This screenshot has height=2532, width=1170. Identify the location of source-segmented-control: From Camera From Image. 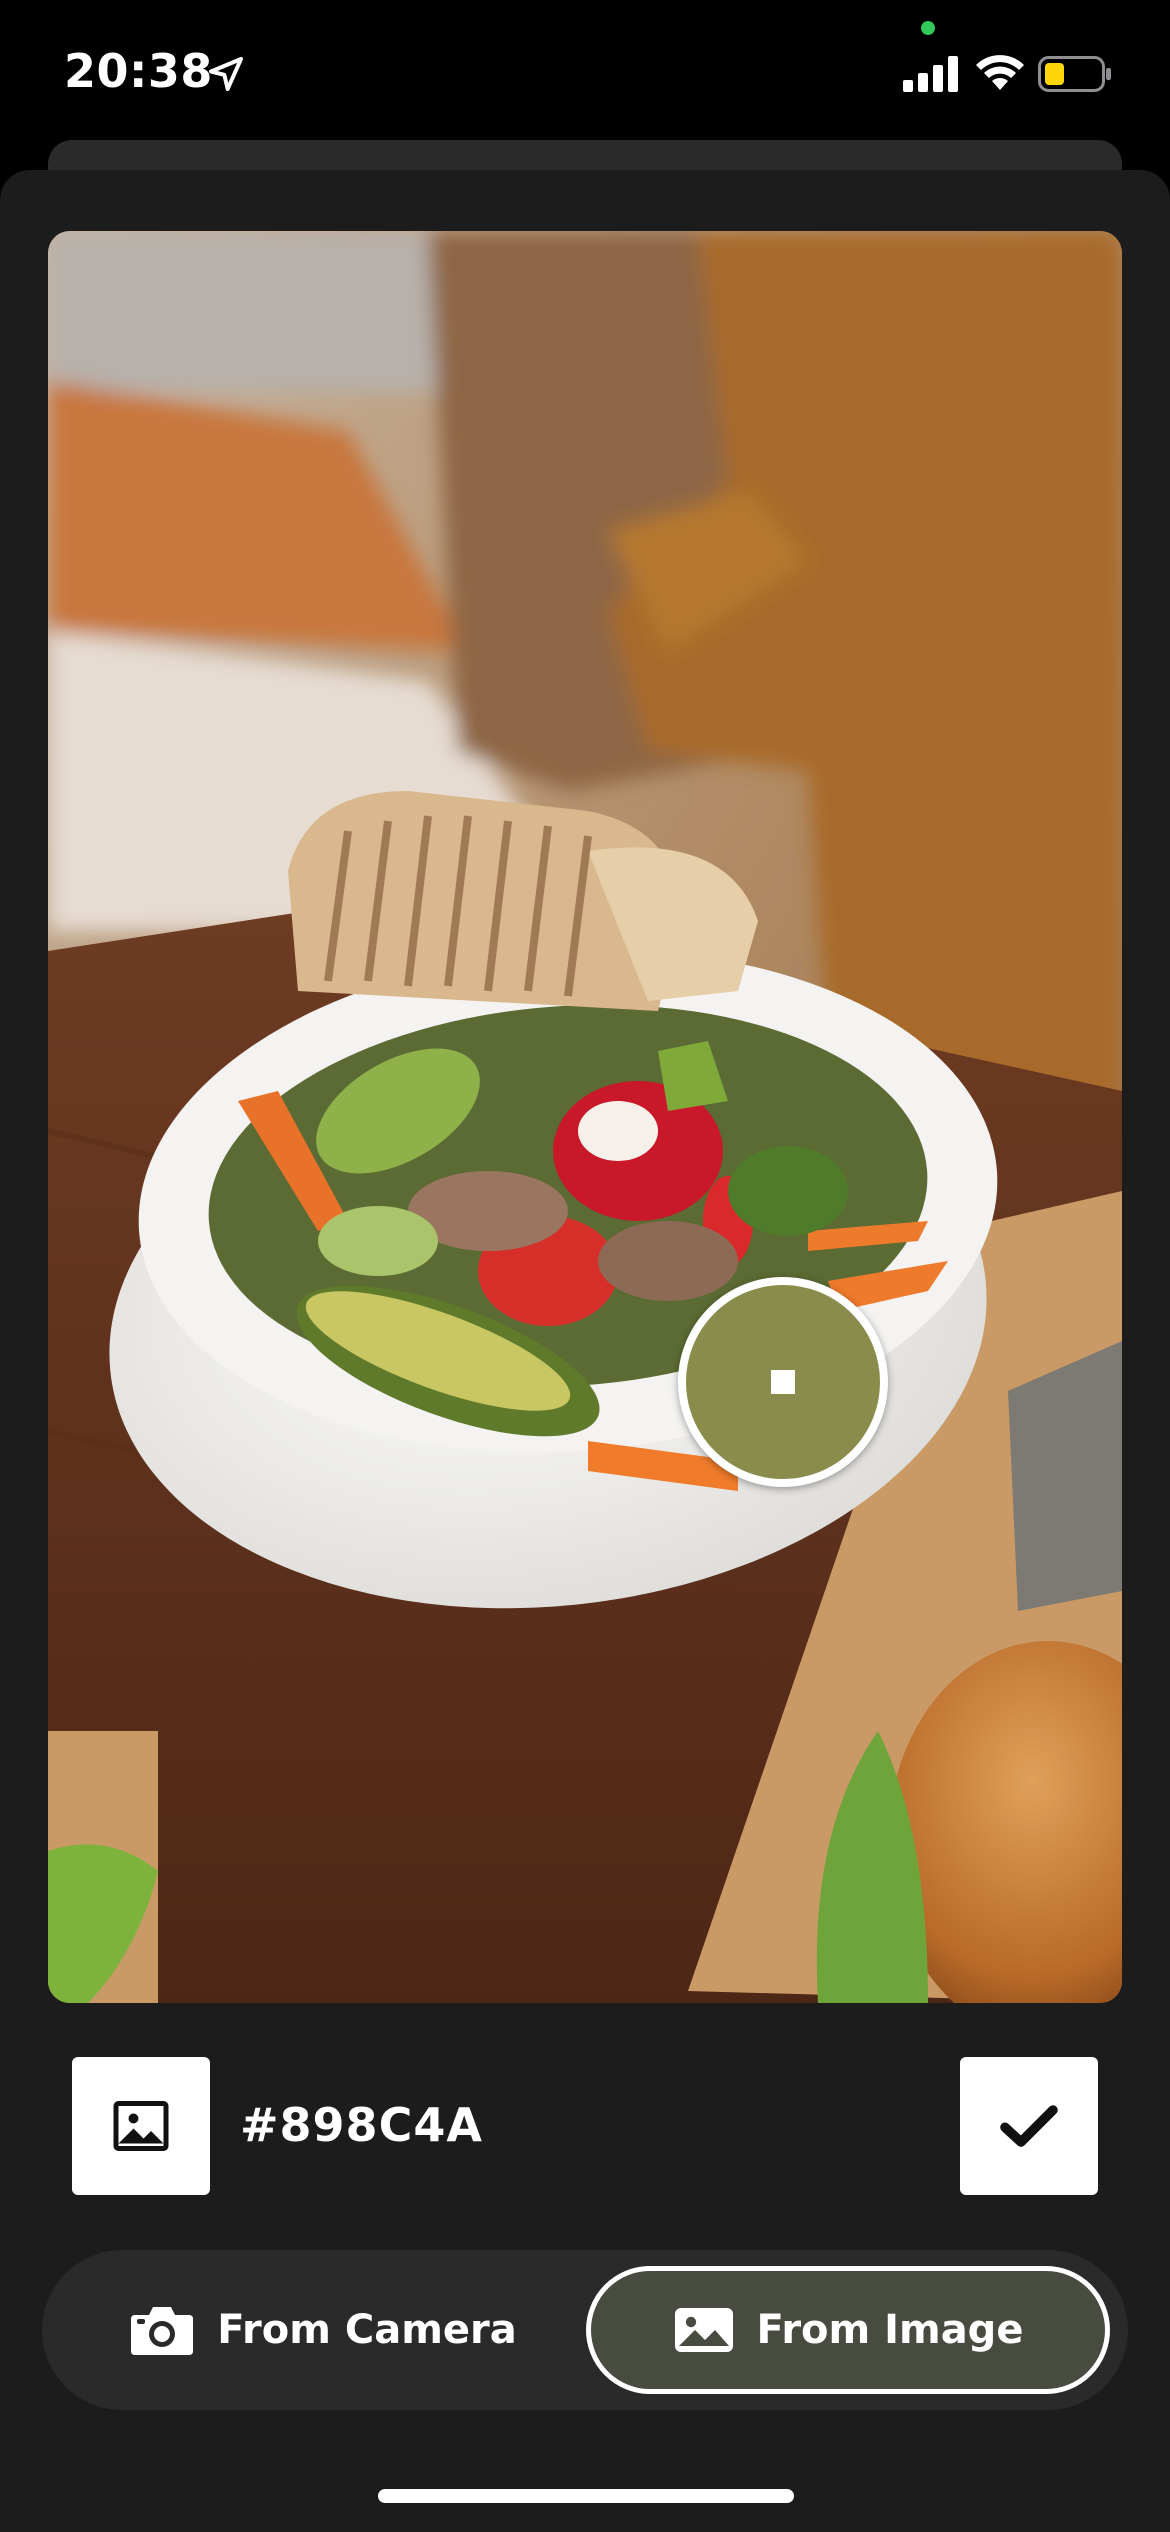
(585, 2330).